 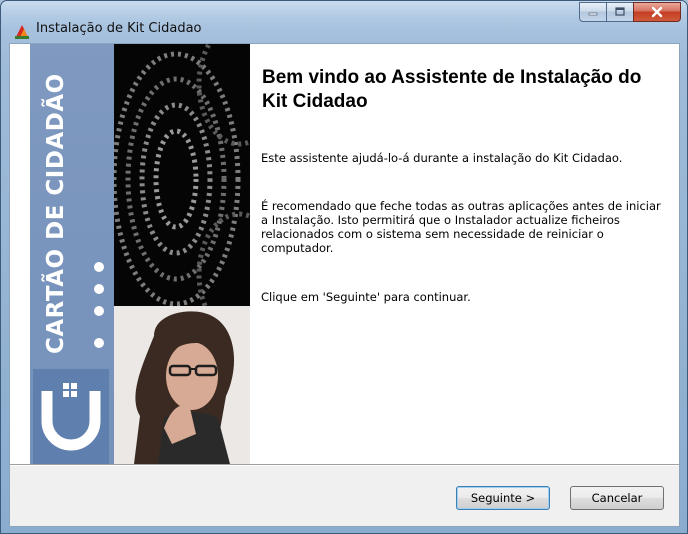 What do you see at coordinates (119, 28) in the screenshot?
I see `window-title: Instalação de Kit Cidadao` at bounding box center [119, 28].